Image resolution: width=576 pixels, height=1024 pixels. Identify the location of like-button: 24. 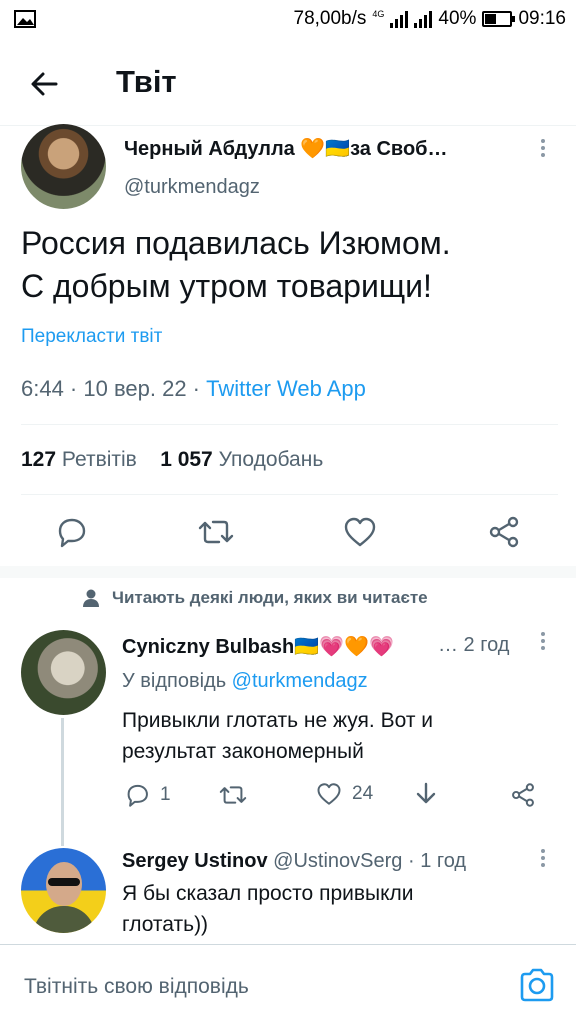
(344, 794).